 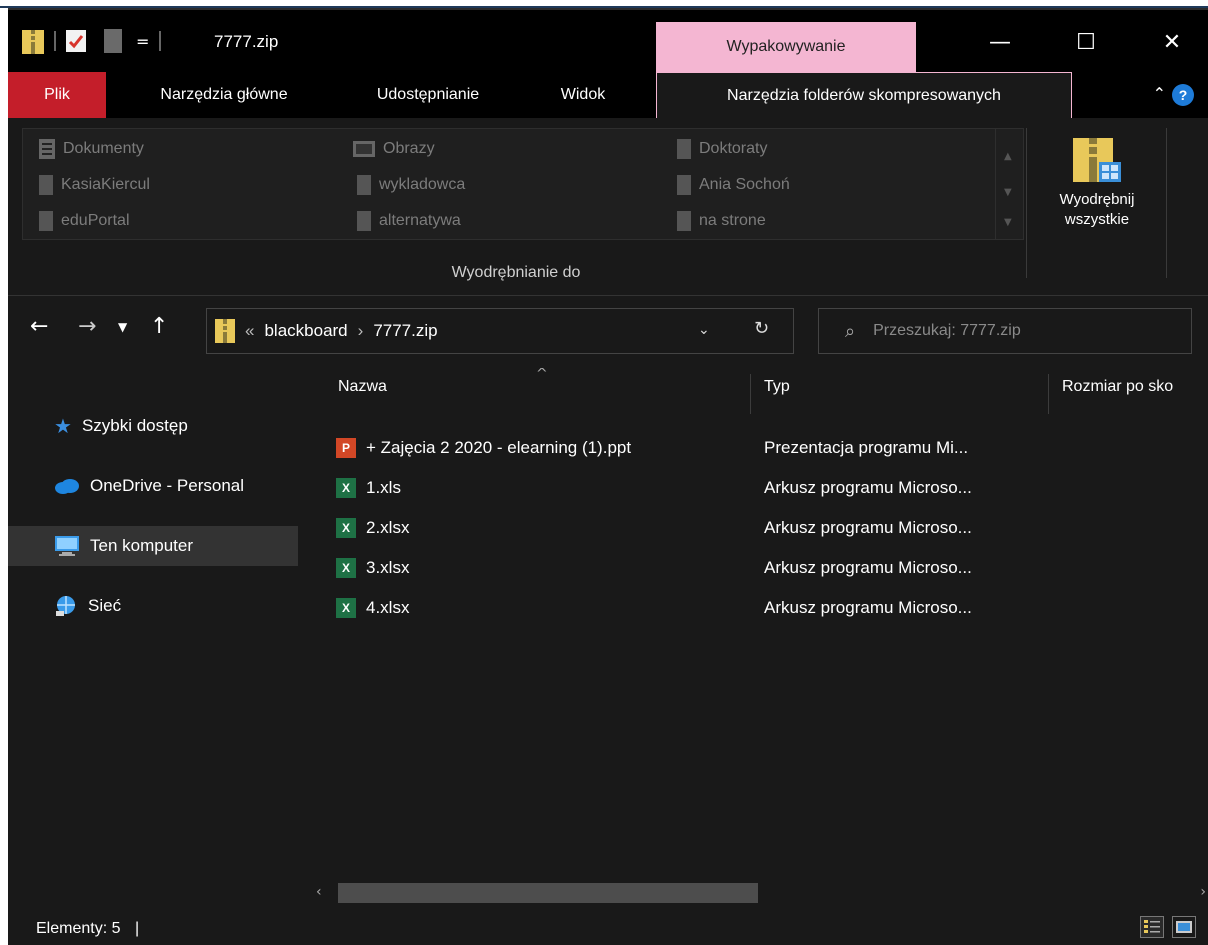 What do you see at coordinates (583, 95) in the screenshot?
I see `tab-view: Widok` at bounding box center [583, 95].